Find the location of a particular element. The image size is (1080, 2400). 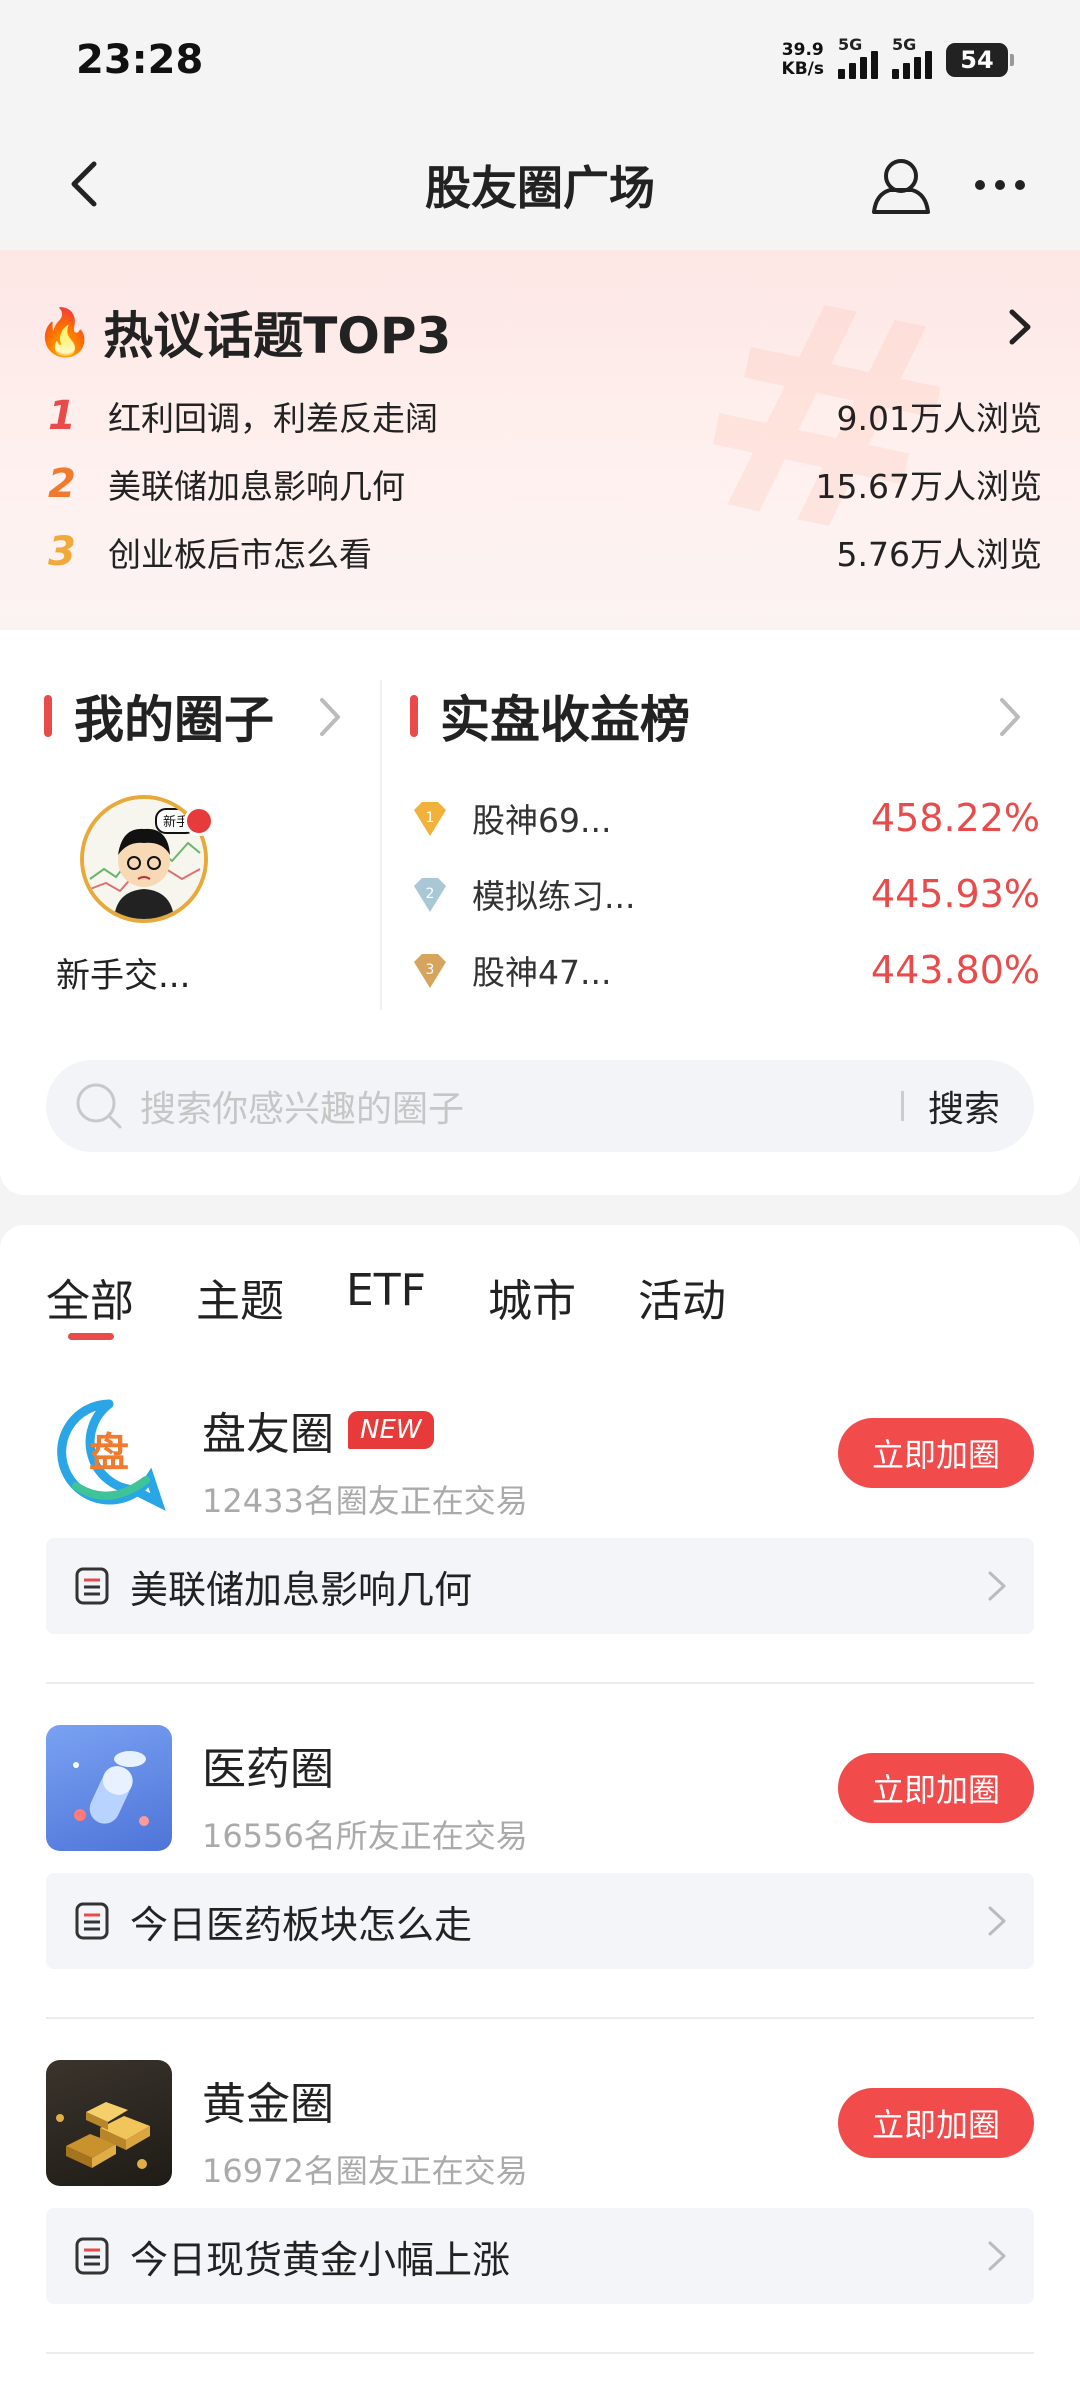

silver-diamond-badge-icon: 2 is located at coordinates (430, 895).